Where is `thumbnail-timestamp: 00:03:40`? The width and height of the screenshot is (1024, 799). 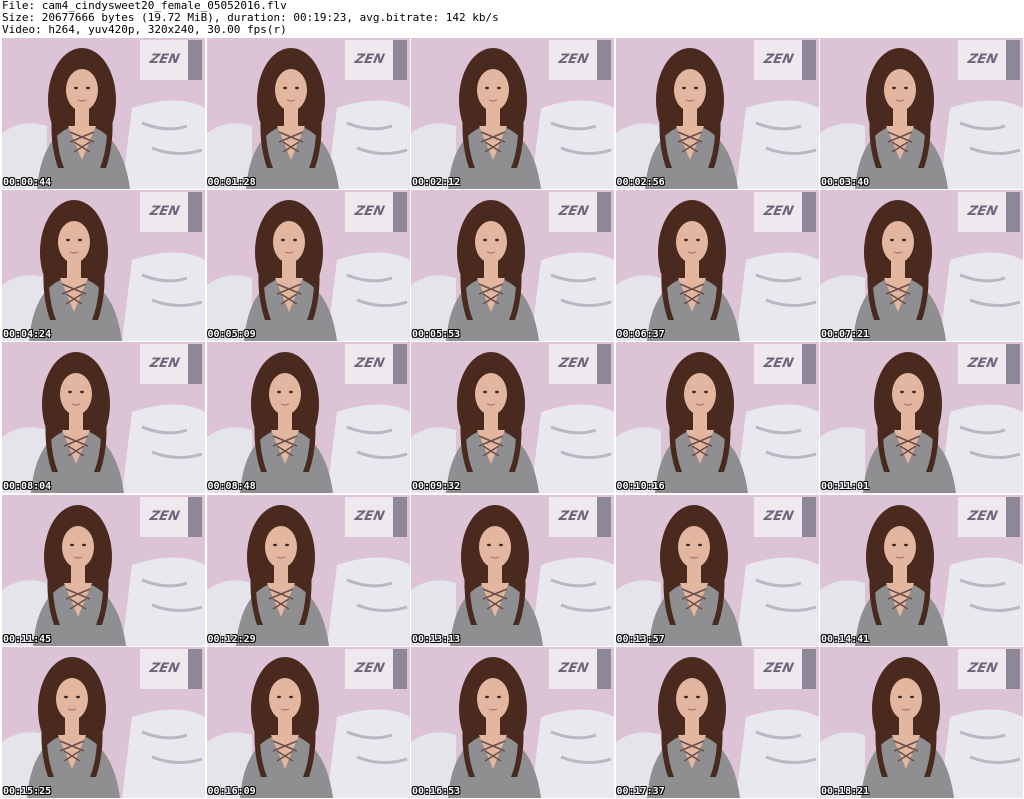
thumbnail-timestamp: 00:03:40 is located at coordinates (845, 182).